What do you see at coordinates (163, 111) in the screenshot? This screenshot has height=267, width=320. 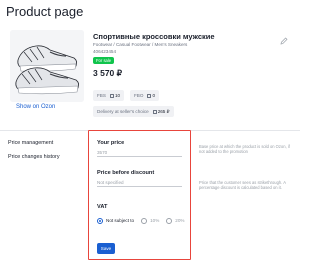 I see `delivery-value: 265 ₽` at bounding box center [163, 111].